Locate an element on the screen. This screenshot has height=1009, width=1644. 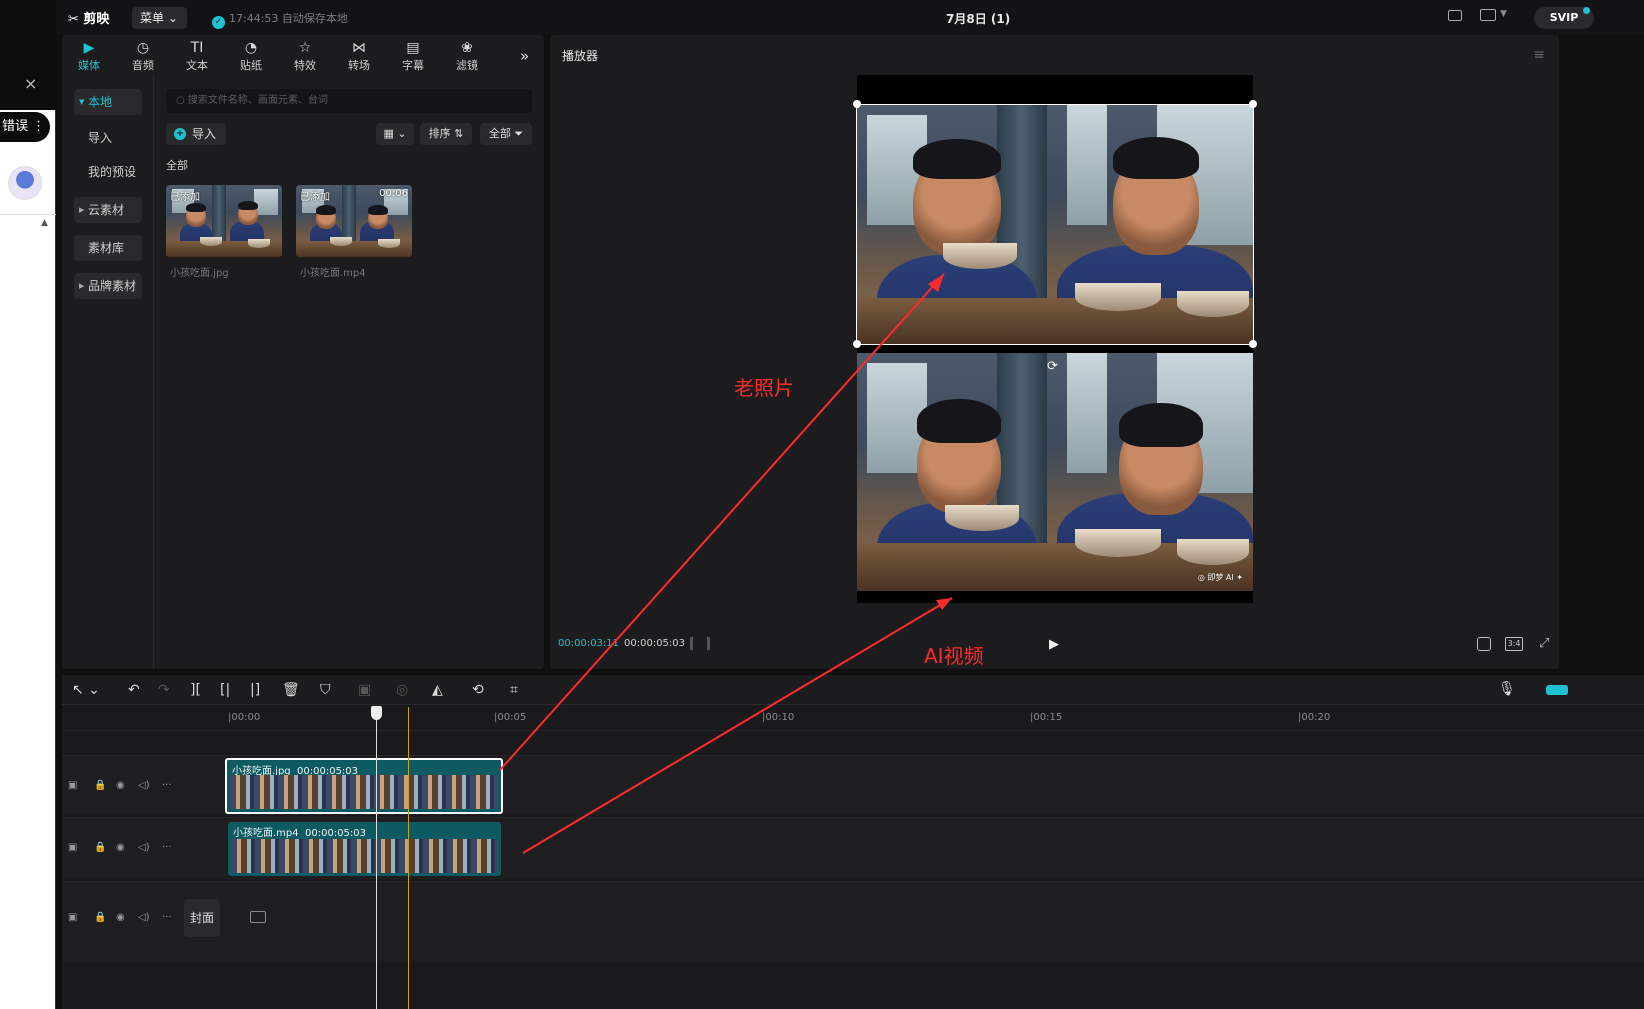
aspect-ratio-button: 3:4 is located at coordinates (1514, 644).